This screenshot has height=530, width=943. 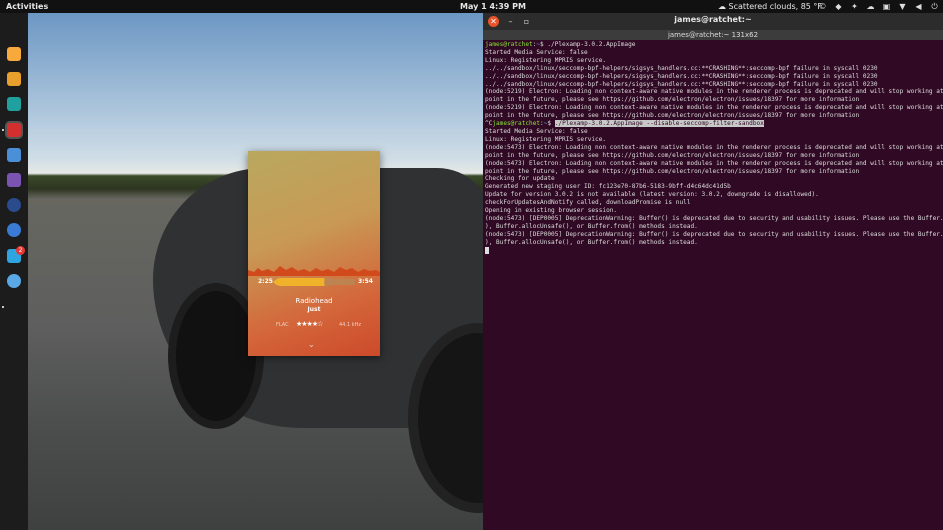 What do you see at coordinates (265, 281) in the screenshot?
I see `elapsed-time: 2:25` at bounding box center [265, 281].